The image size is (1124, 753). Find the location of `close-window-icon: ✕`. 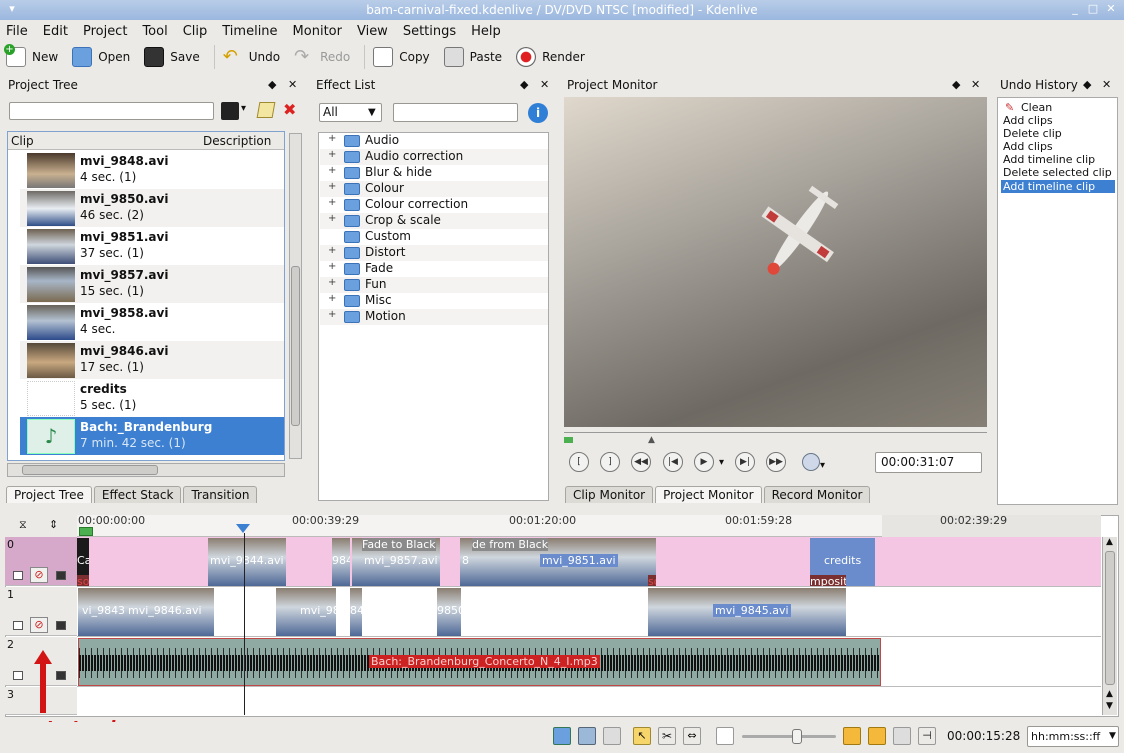

close-window-icon: ✕ is located at coordinates (1111, 9).